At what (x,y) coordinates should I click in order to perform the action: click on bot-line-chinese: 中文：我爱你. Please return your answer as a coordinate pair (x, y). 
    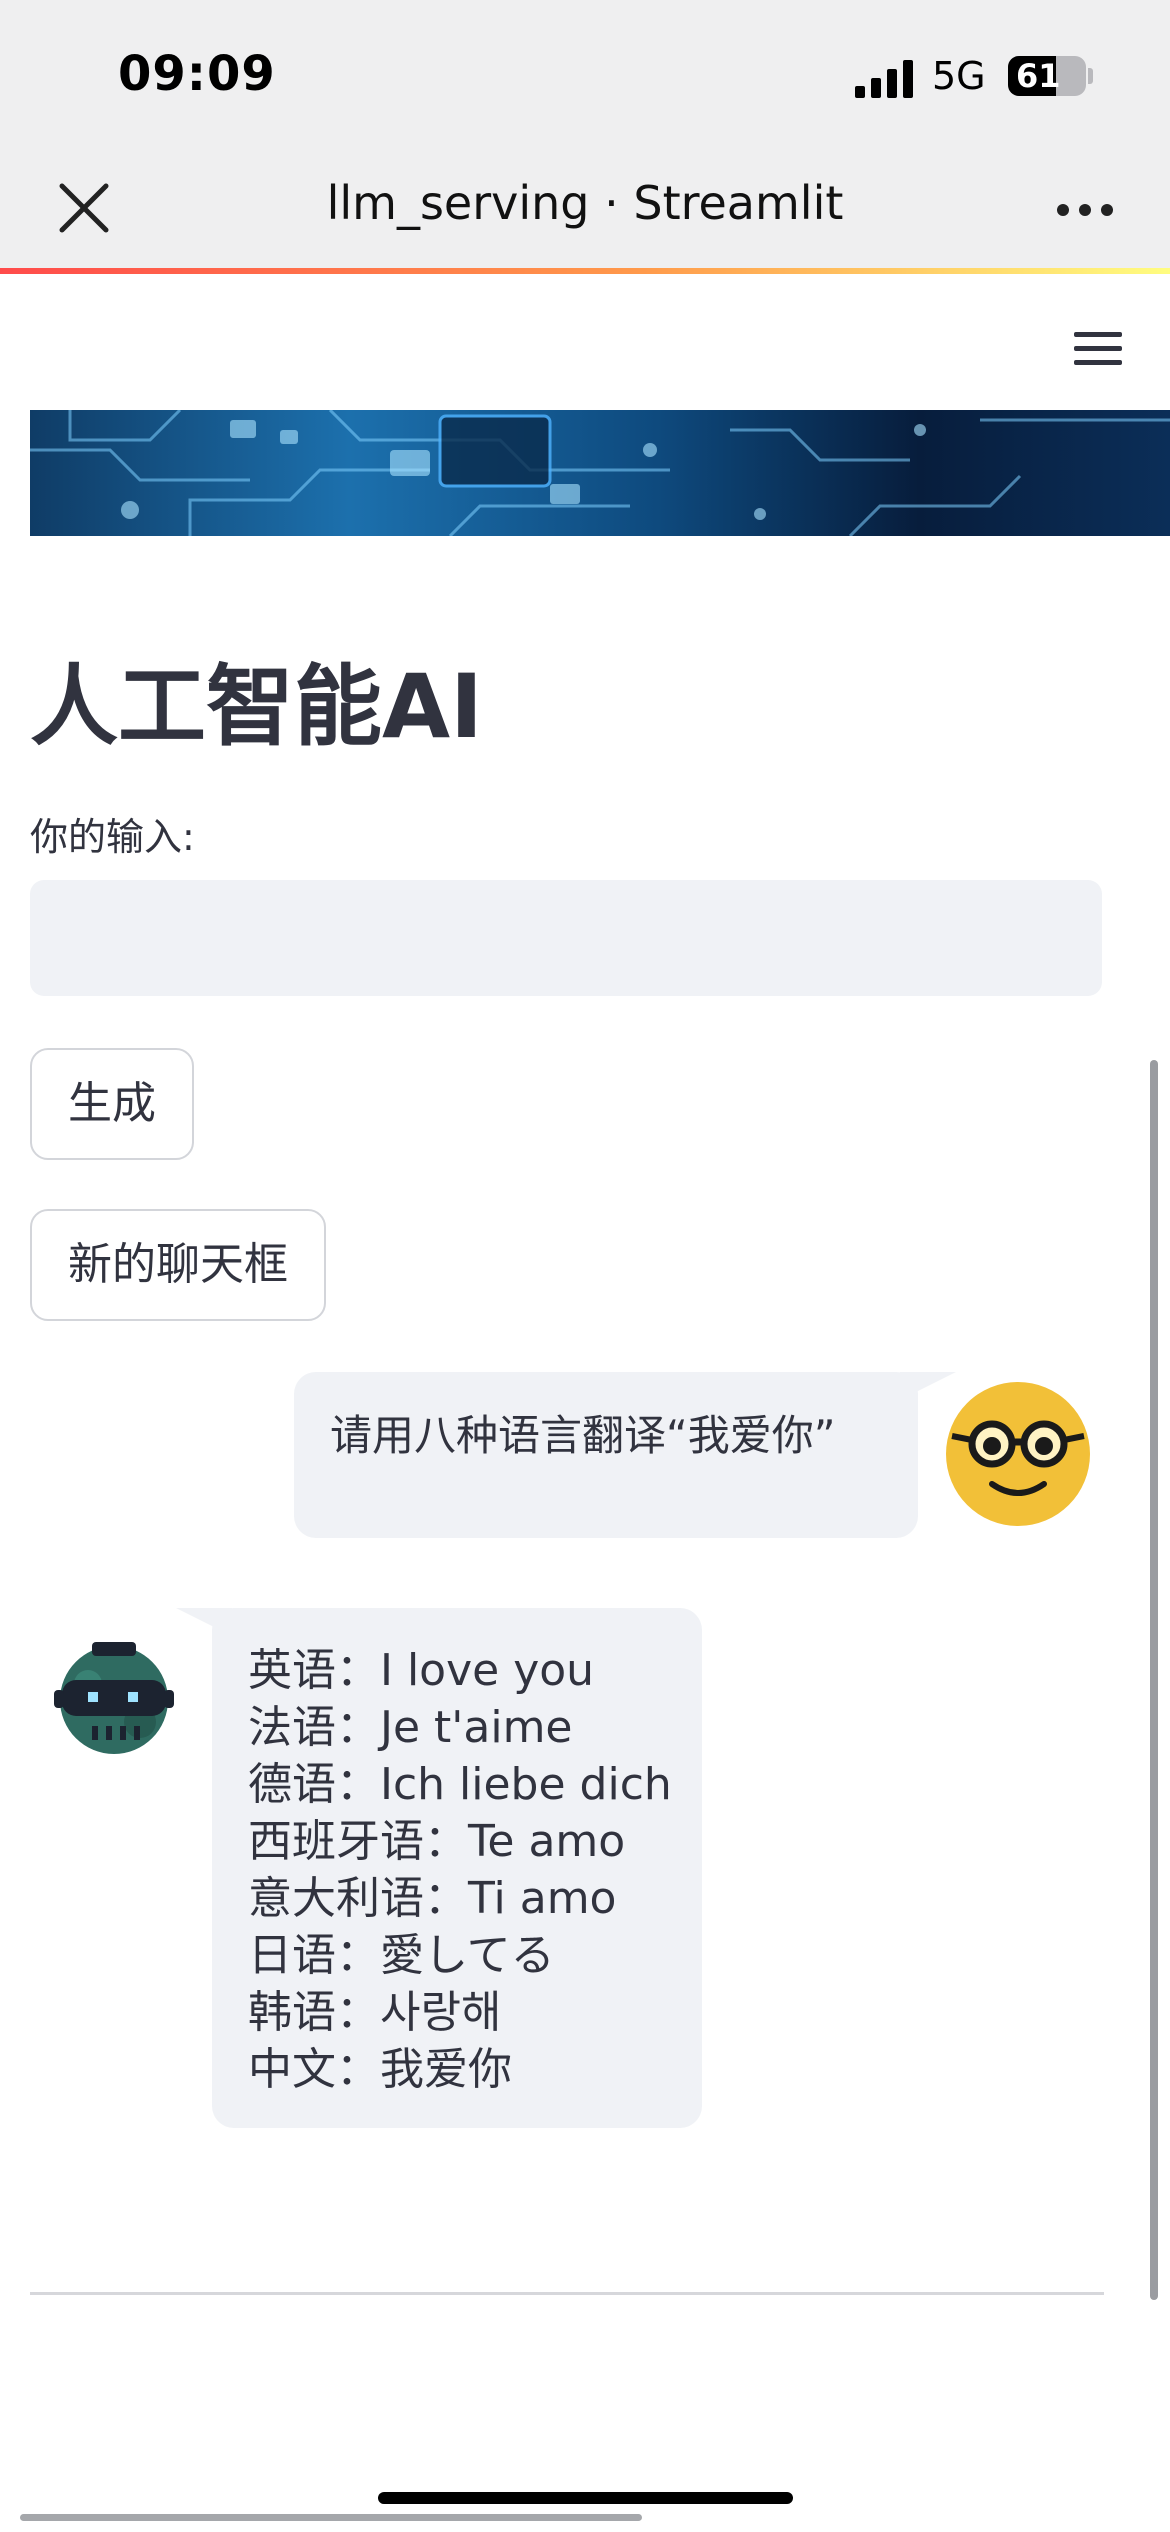
    Looking at the image, I should click on (380, 2069).